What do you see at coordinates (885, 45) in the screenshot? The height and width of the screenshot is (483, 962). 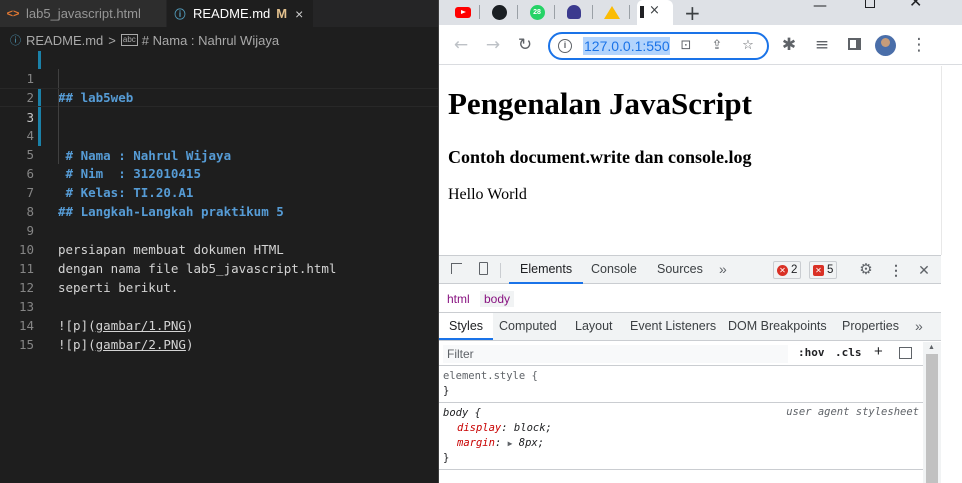 I see `profile-avatar` at bounding box center [885, 45].